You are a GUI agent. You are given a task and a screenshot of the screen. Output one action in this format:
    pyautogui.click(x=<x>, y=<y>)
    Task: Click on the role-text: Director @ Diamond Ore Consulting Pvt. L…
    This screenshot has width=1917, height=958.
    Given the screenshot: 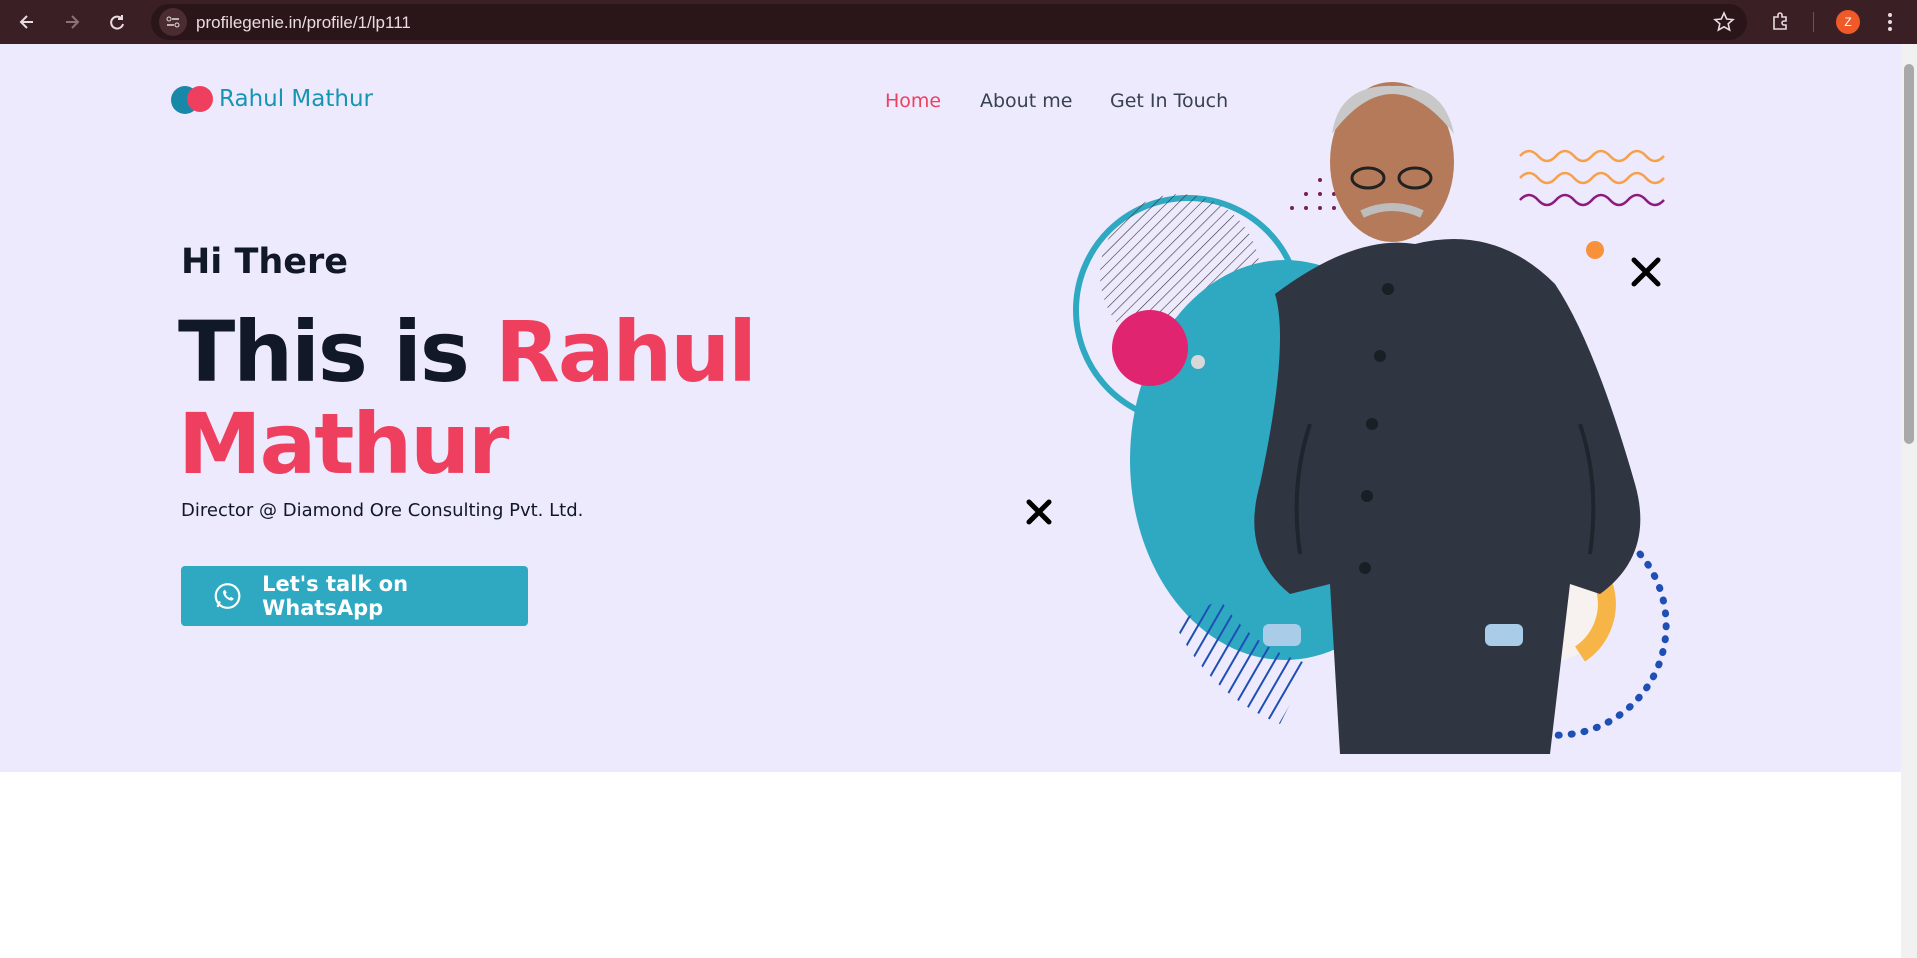 What is the action you would take?
    pyautogui.click(x=382, y=510)
    